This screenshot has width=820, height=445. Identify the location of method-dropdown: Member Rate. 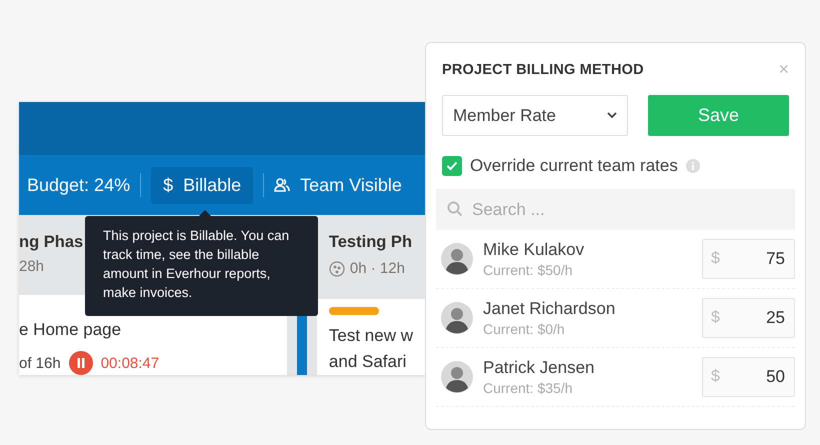
(535, 115).